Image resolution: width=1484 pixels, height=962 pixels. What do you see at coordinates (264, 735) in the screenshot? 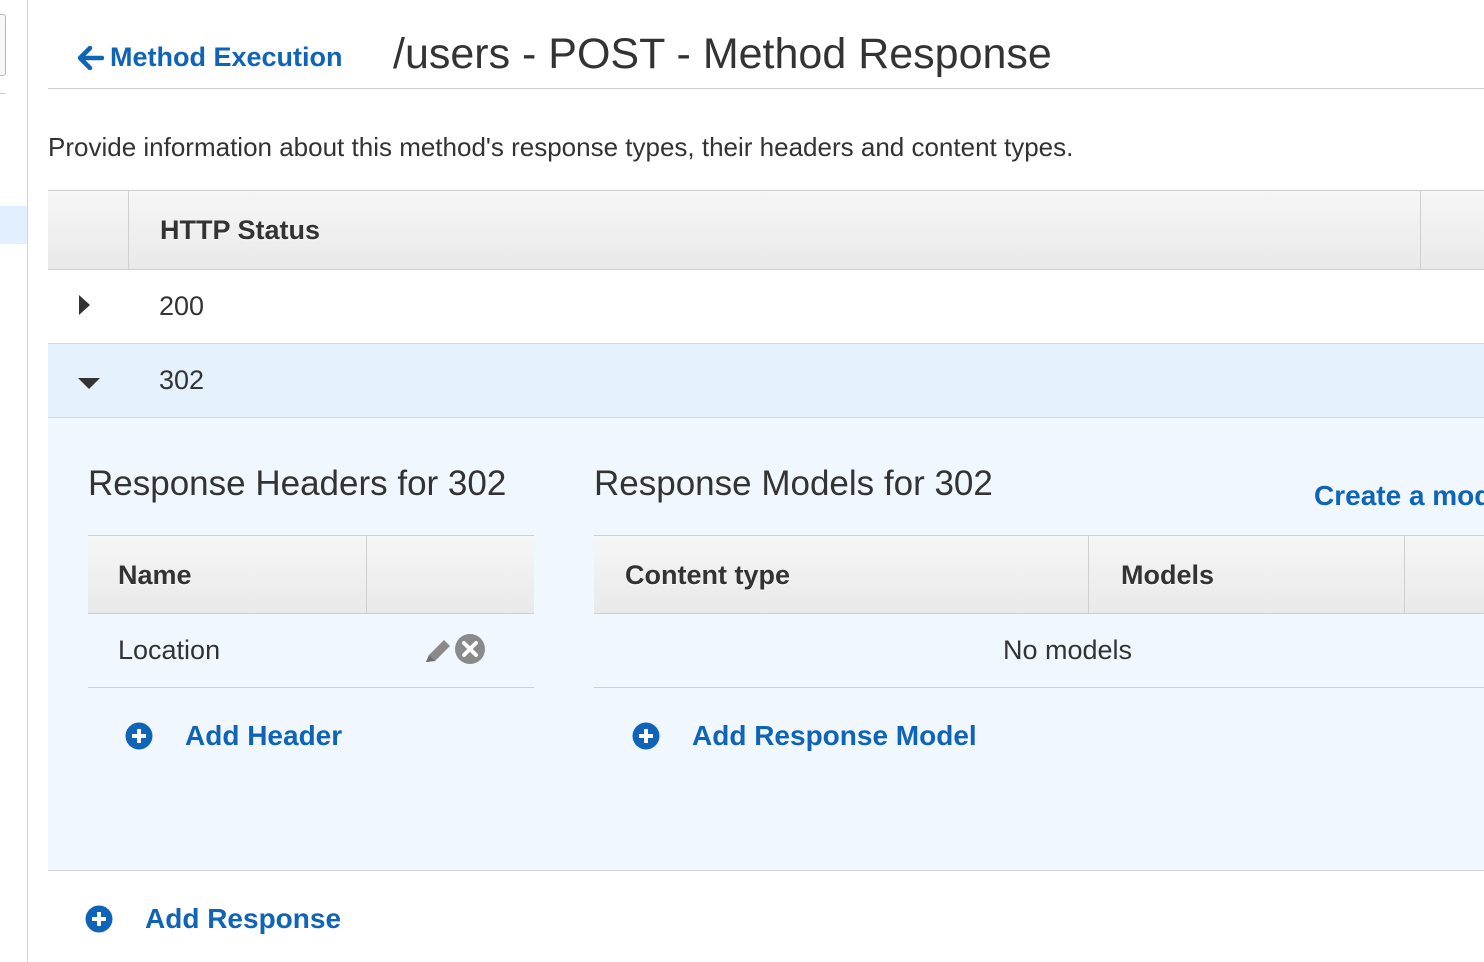
I see `add-header-label: Add Header` at bounding box center [264, 735].